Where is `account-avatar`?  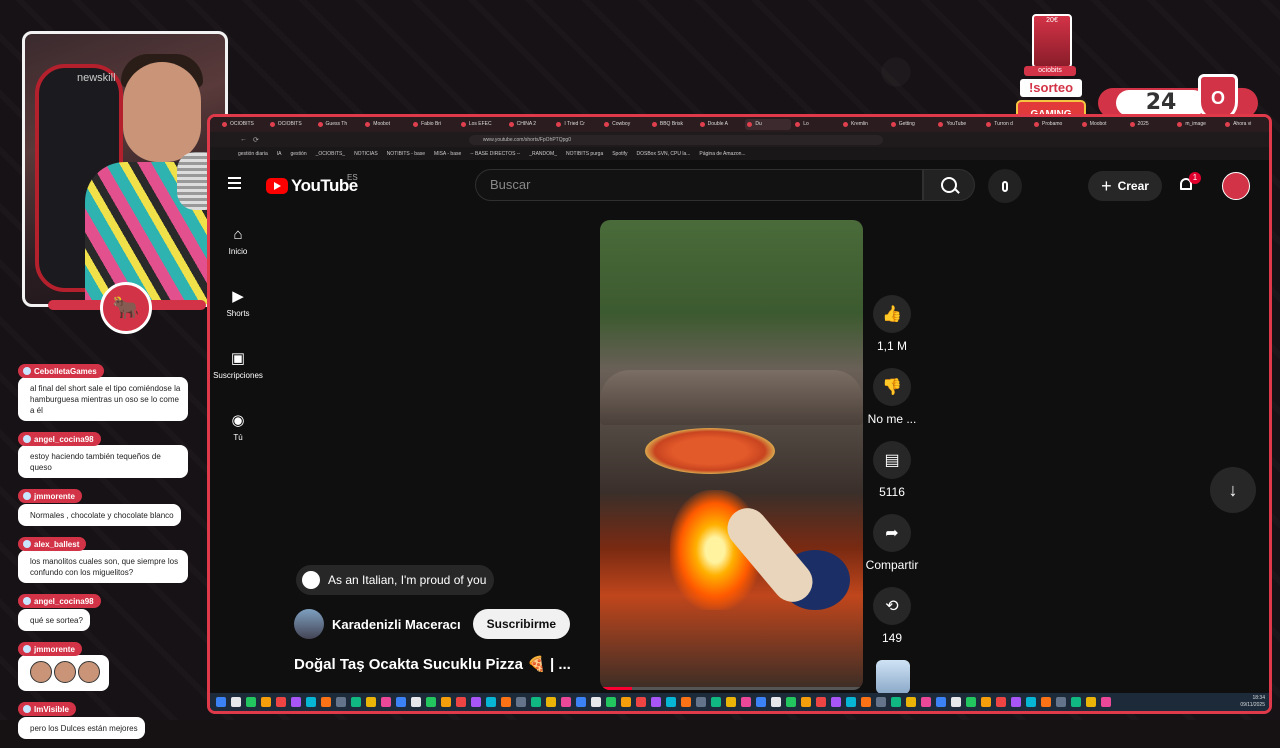 account-avatar is located at coordinates (1236, 186).